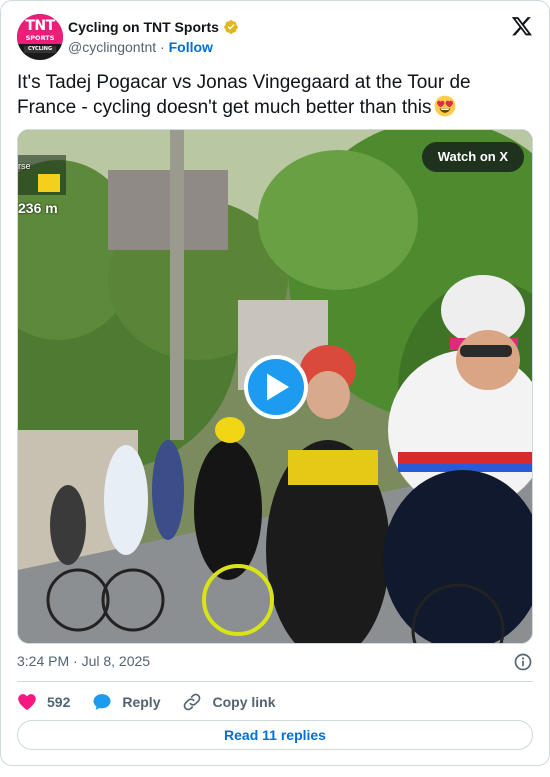 Image resolution: width=550 pixels, height=777 pixels. I want to click on reply-label: Reply, so click(141, 702).